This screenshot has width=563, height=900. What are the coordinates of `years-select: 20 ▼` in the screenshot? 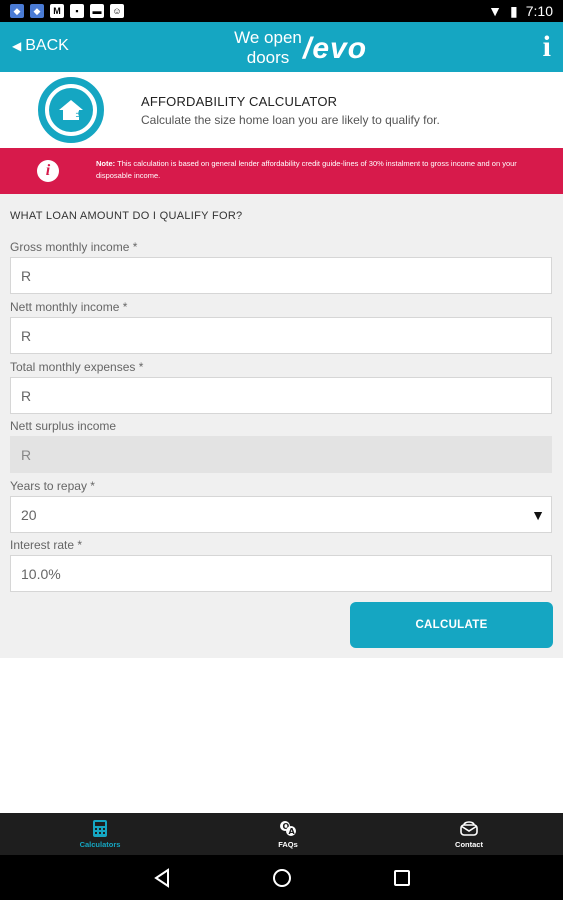 It's located at (281, 514).